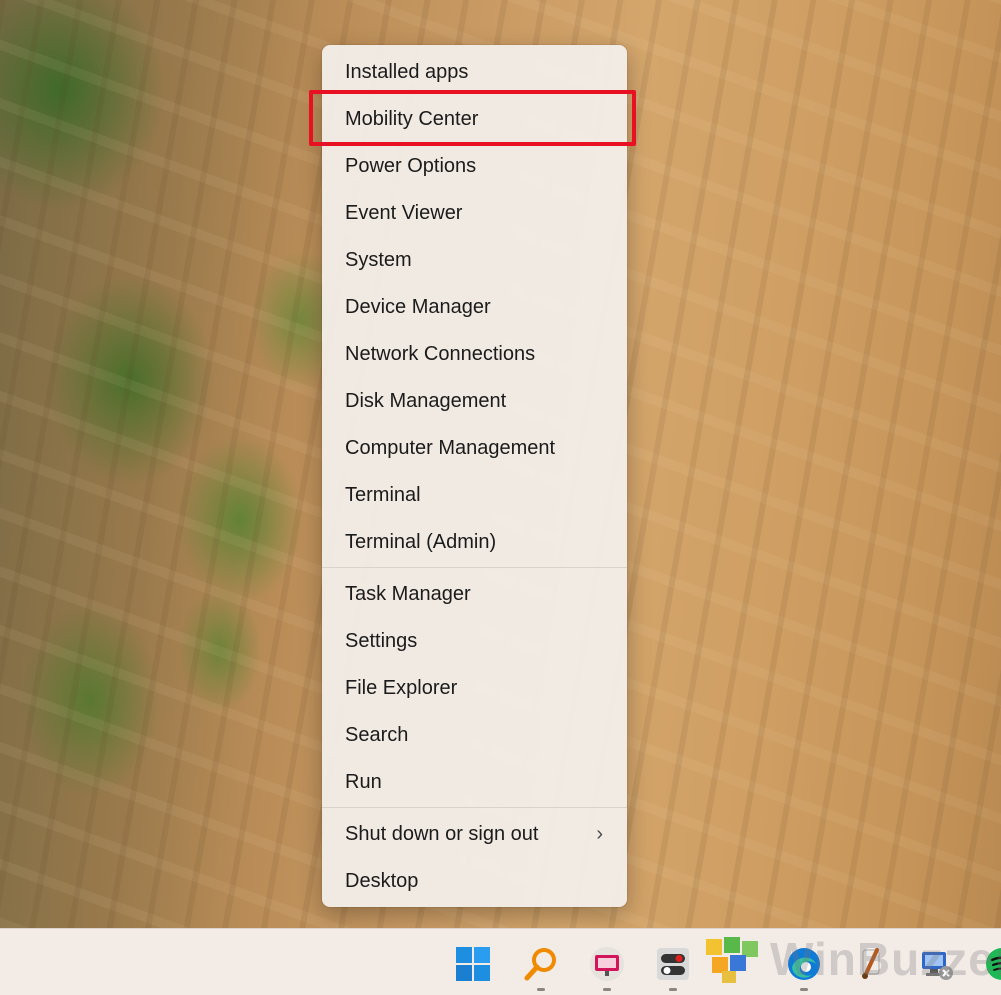  What do you see at coordinates (804, 964) in the screenshot?
I see `edge-browser-icon` at bounding box center [804, 964].